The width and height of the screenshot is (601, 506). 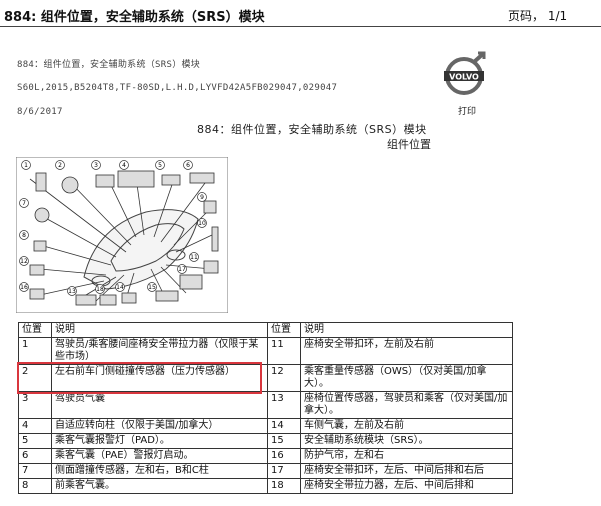 I want to click on callout-3: 3, so click(x=96, y=165).